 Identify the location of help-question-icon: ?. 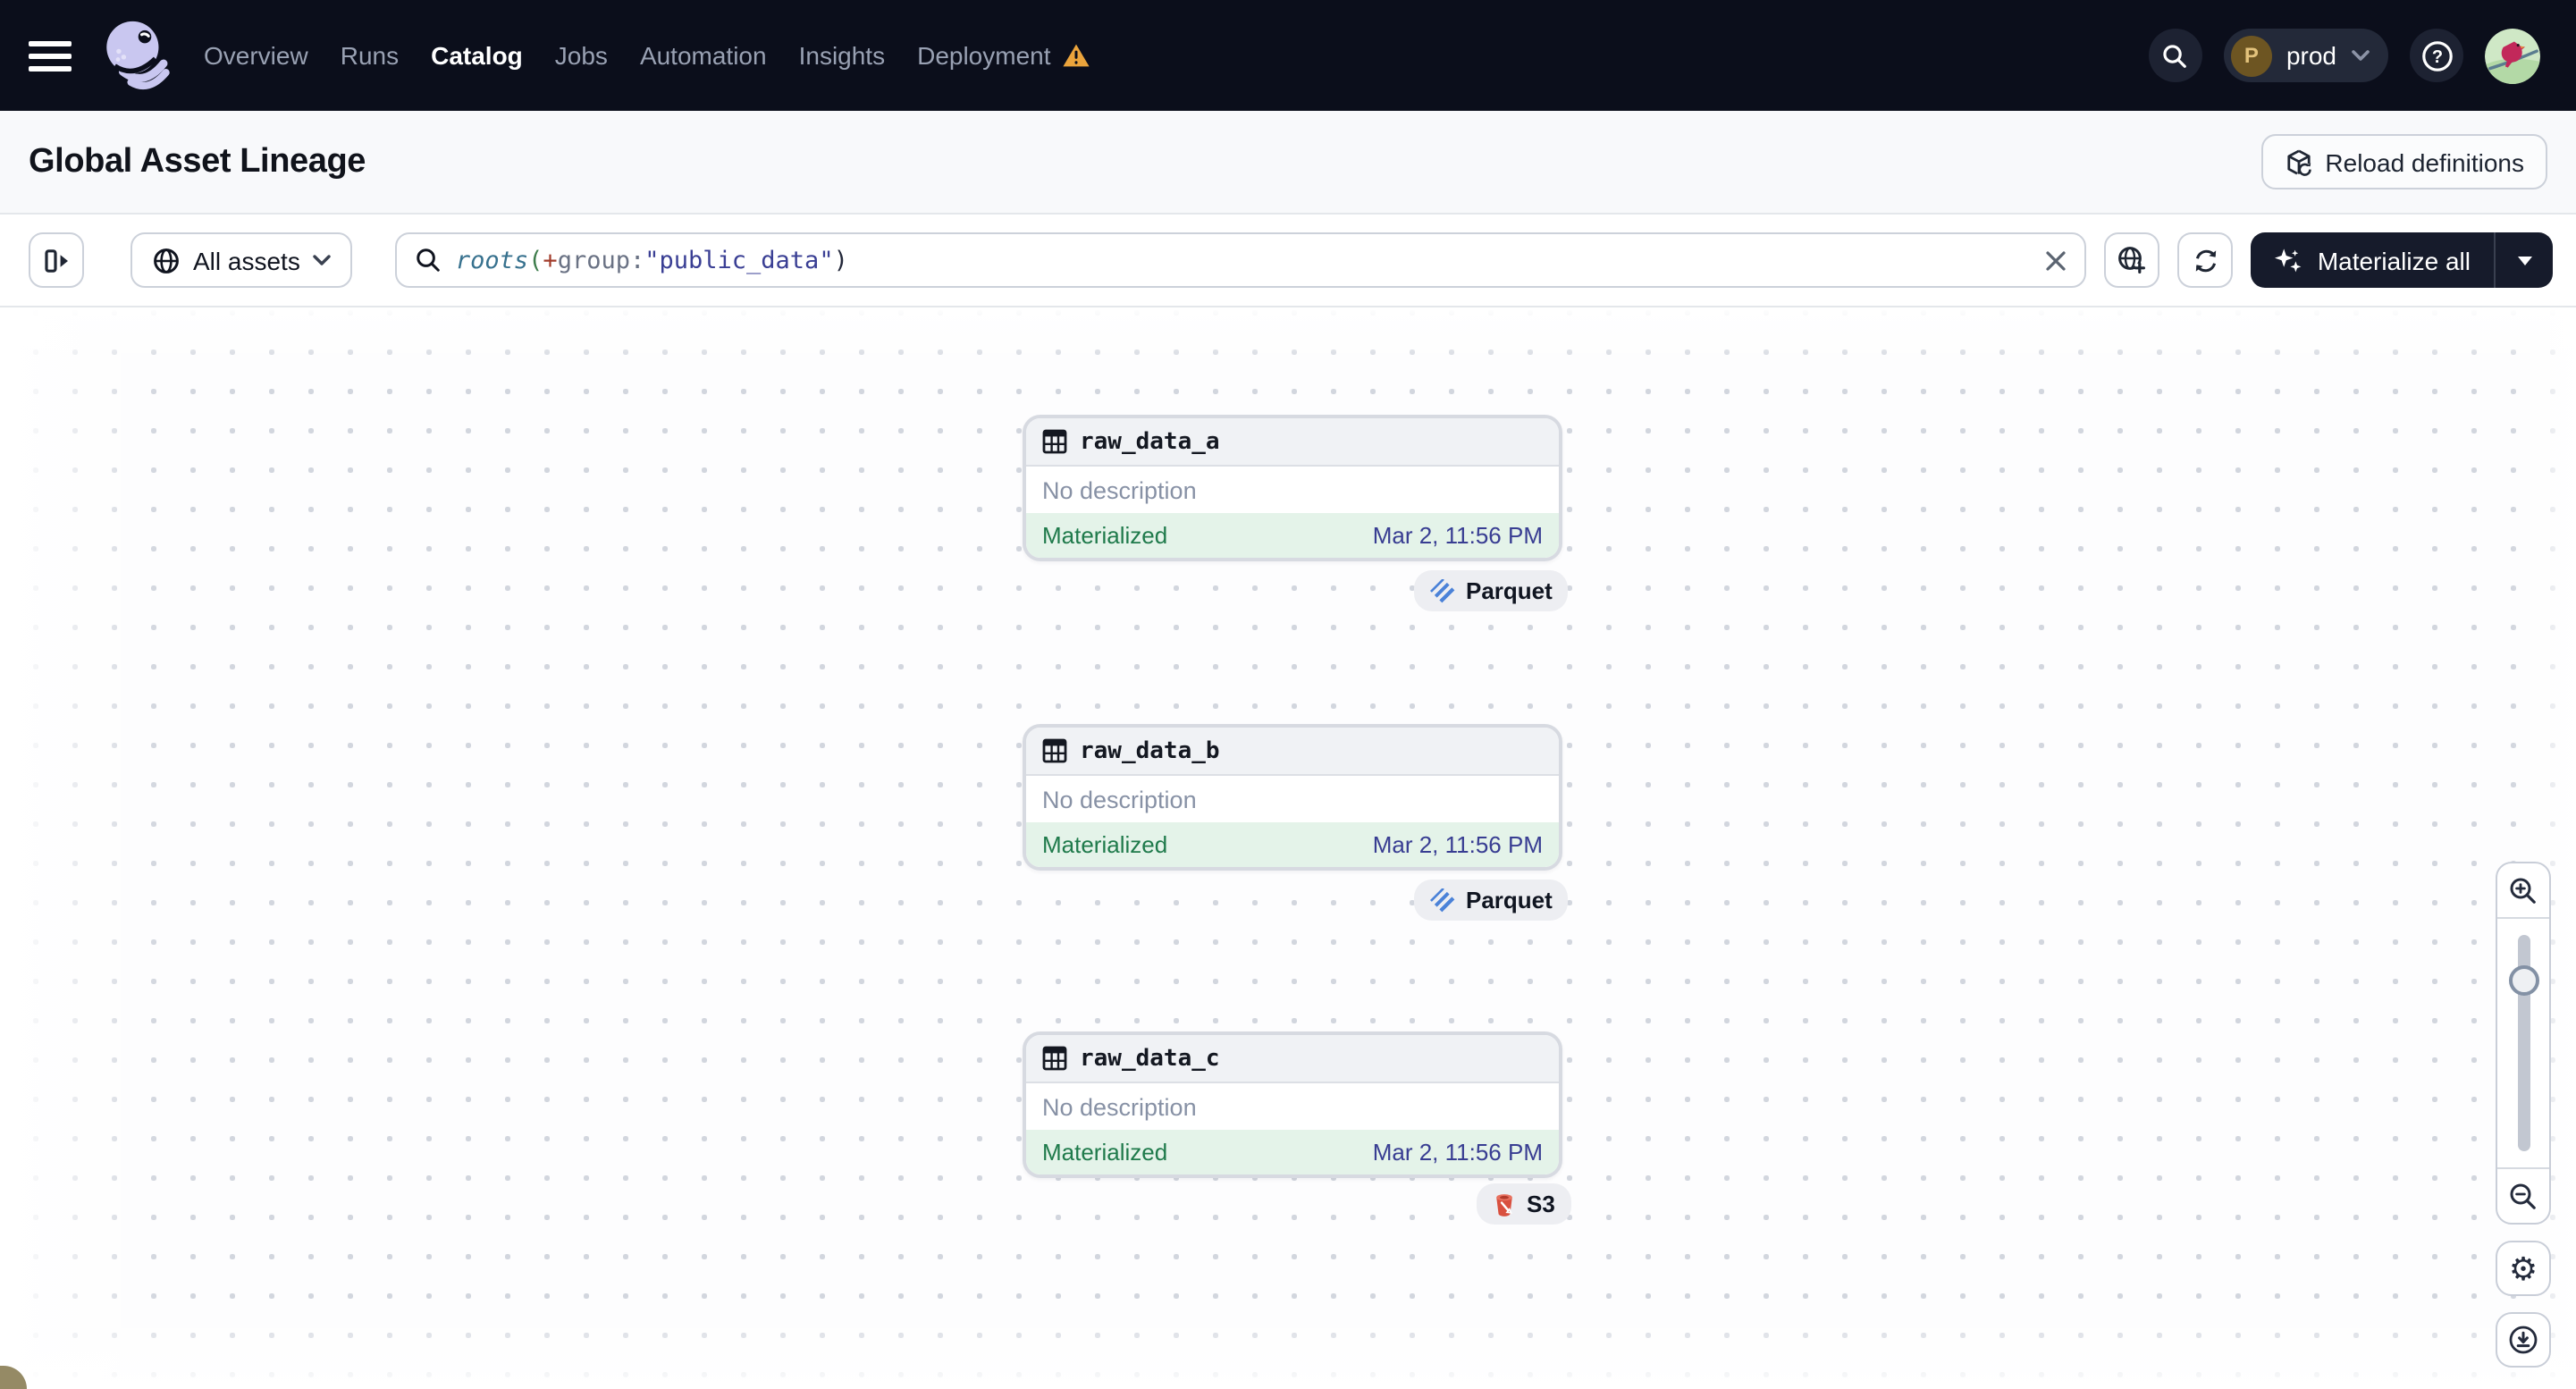
(2436, 55).